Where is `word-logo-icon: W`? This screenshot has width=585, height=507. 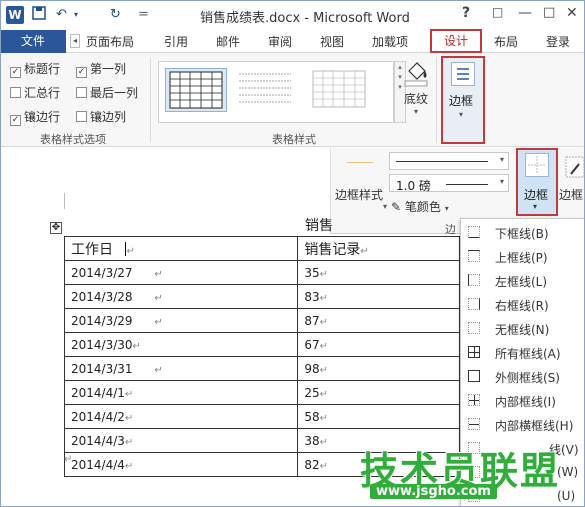 word-logo-icon: W is located at coordinates (15, 15).